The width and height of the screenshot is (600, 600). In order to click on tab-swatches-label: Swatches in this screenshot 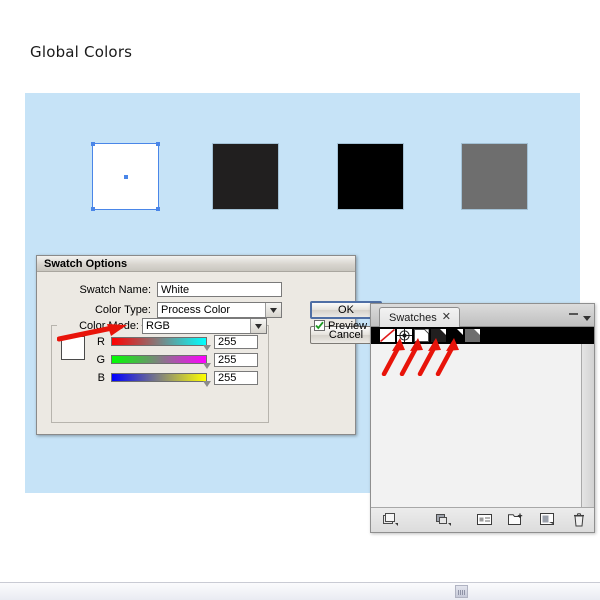, I will do `click(413, 317)`.